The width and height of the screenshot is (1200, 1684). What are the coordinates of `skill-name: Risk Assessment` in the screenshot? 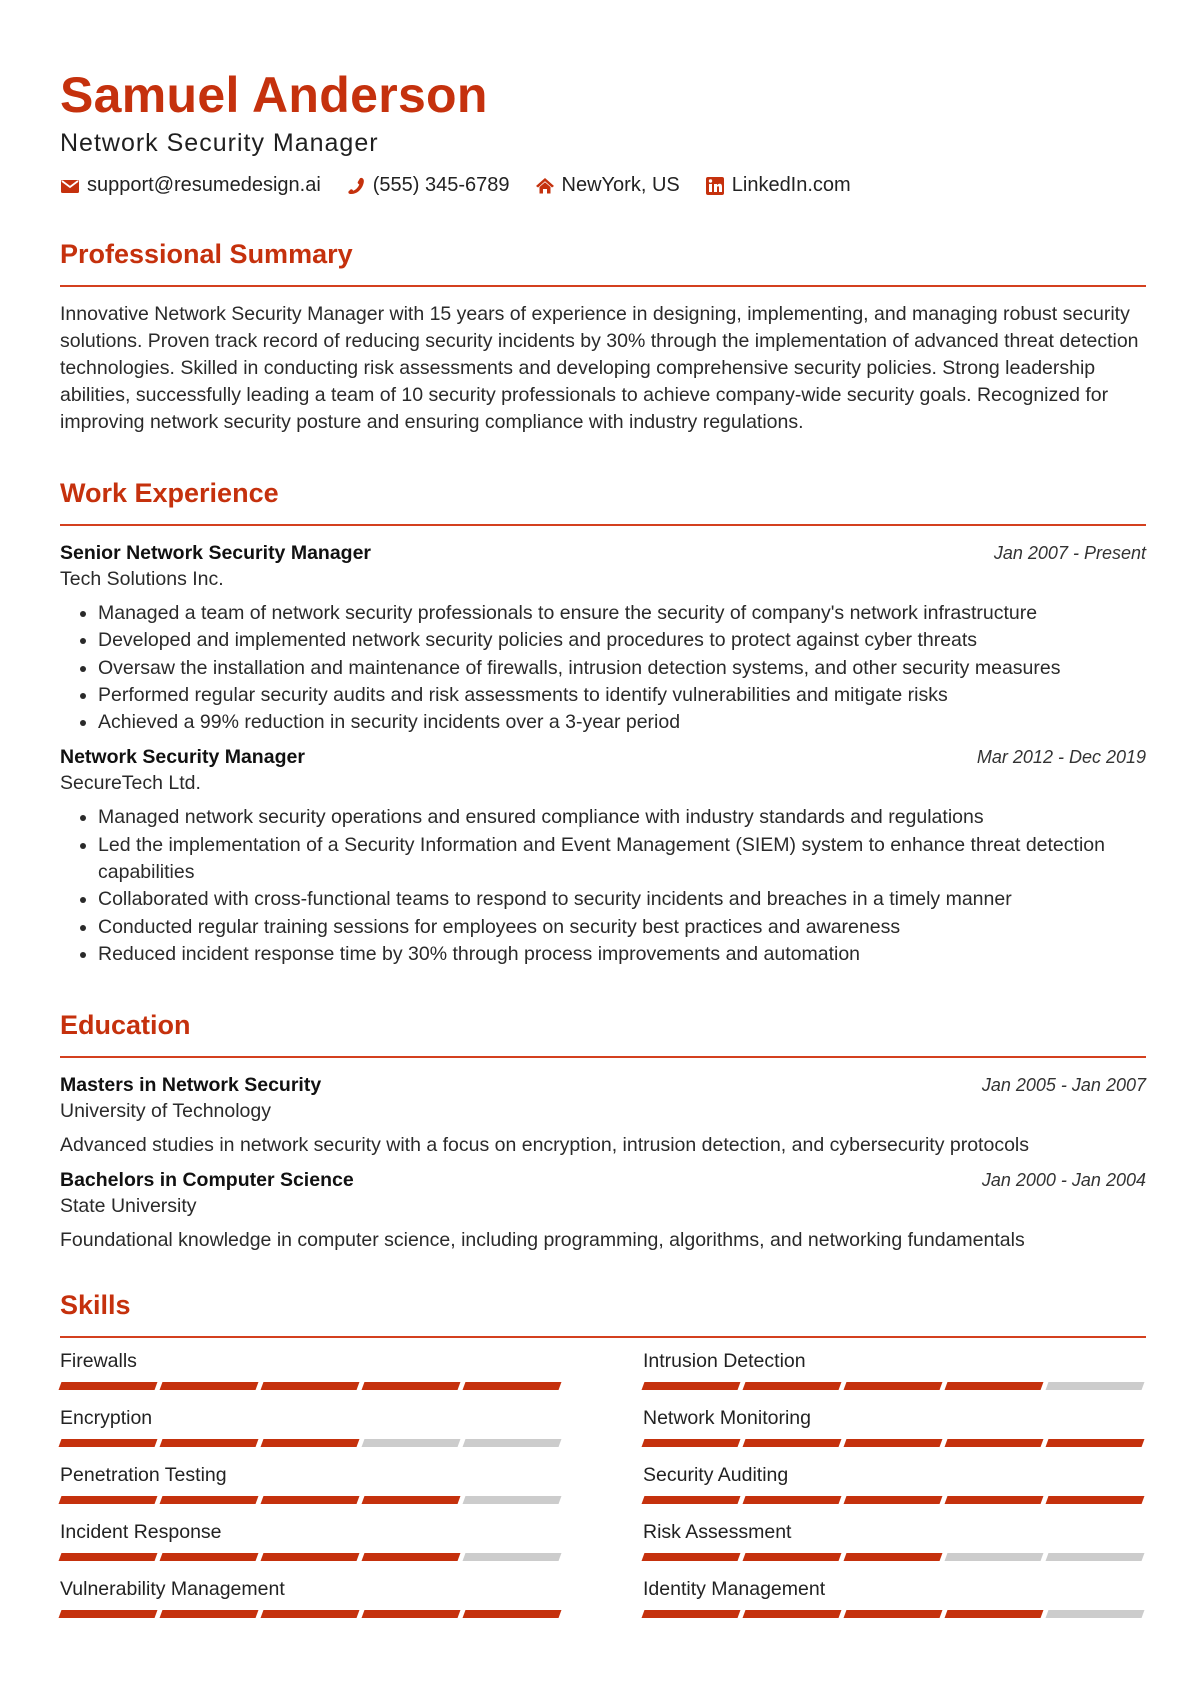 It's located at (717, 1532).